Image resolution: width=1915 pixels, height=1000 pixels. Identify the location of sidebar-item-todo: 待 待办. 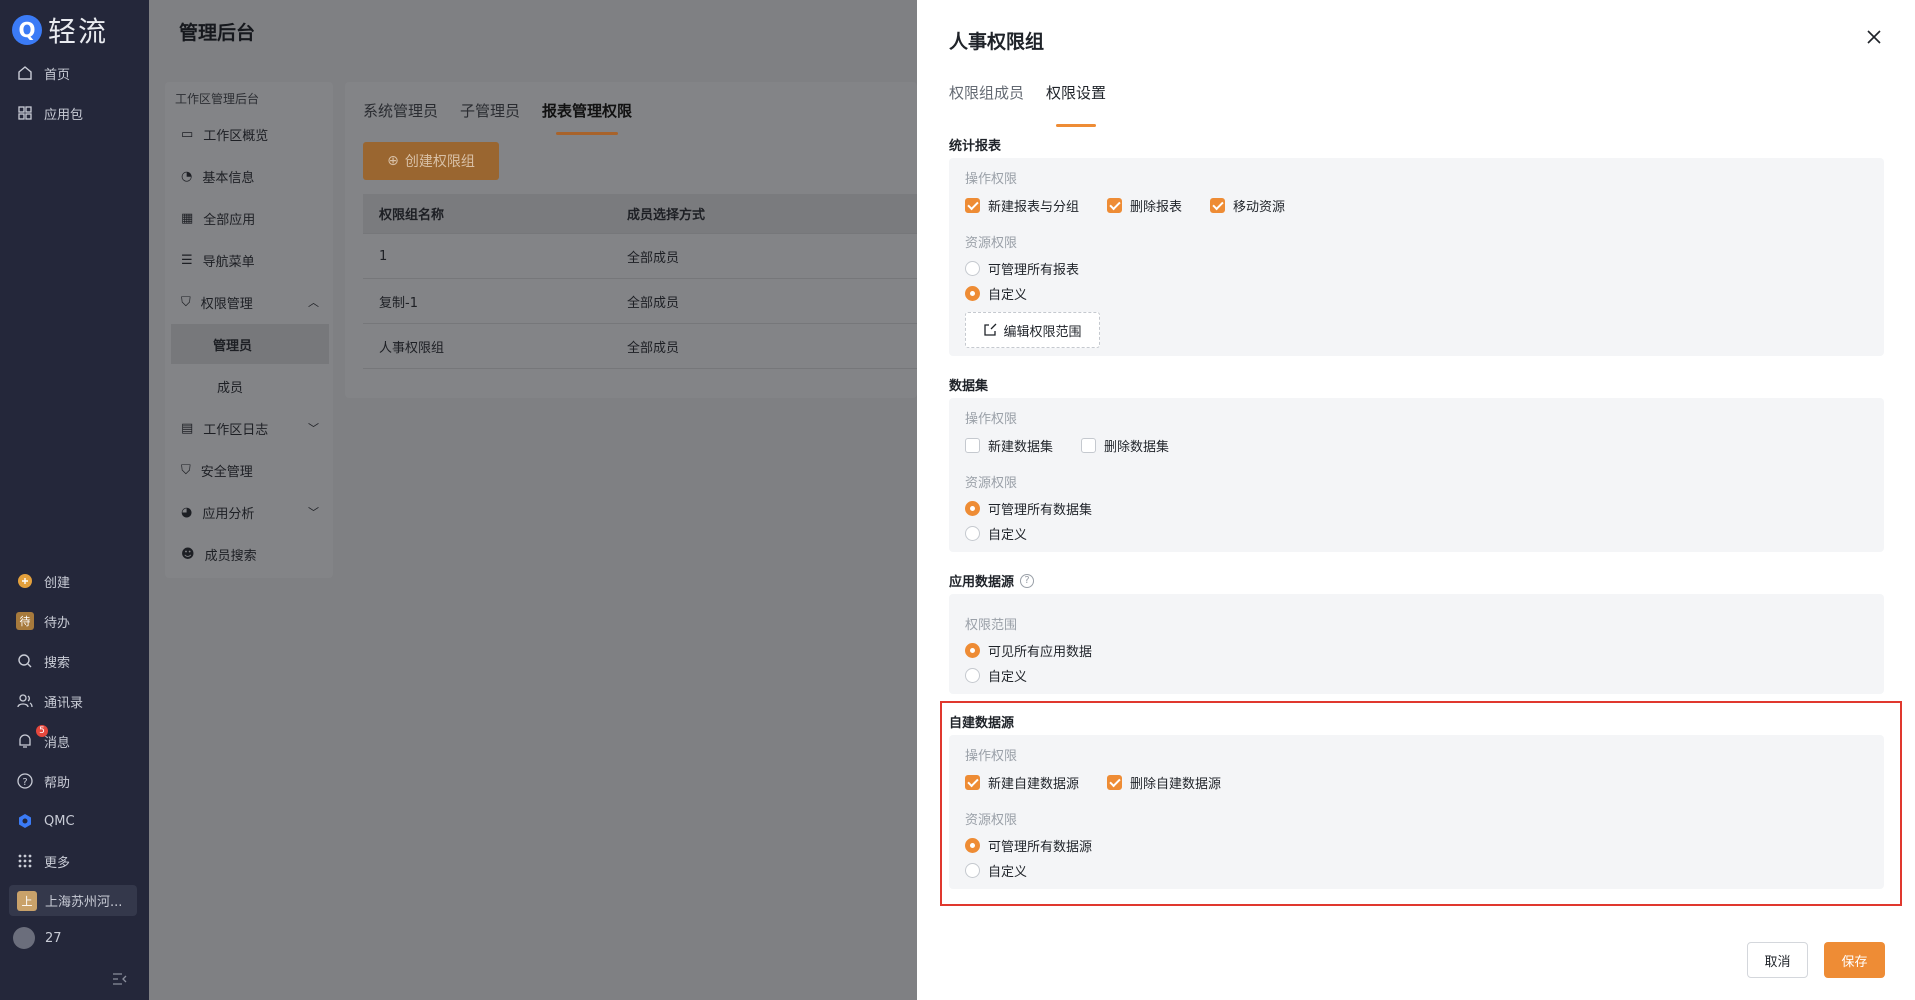
(74, 621).